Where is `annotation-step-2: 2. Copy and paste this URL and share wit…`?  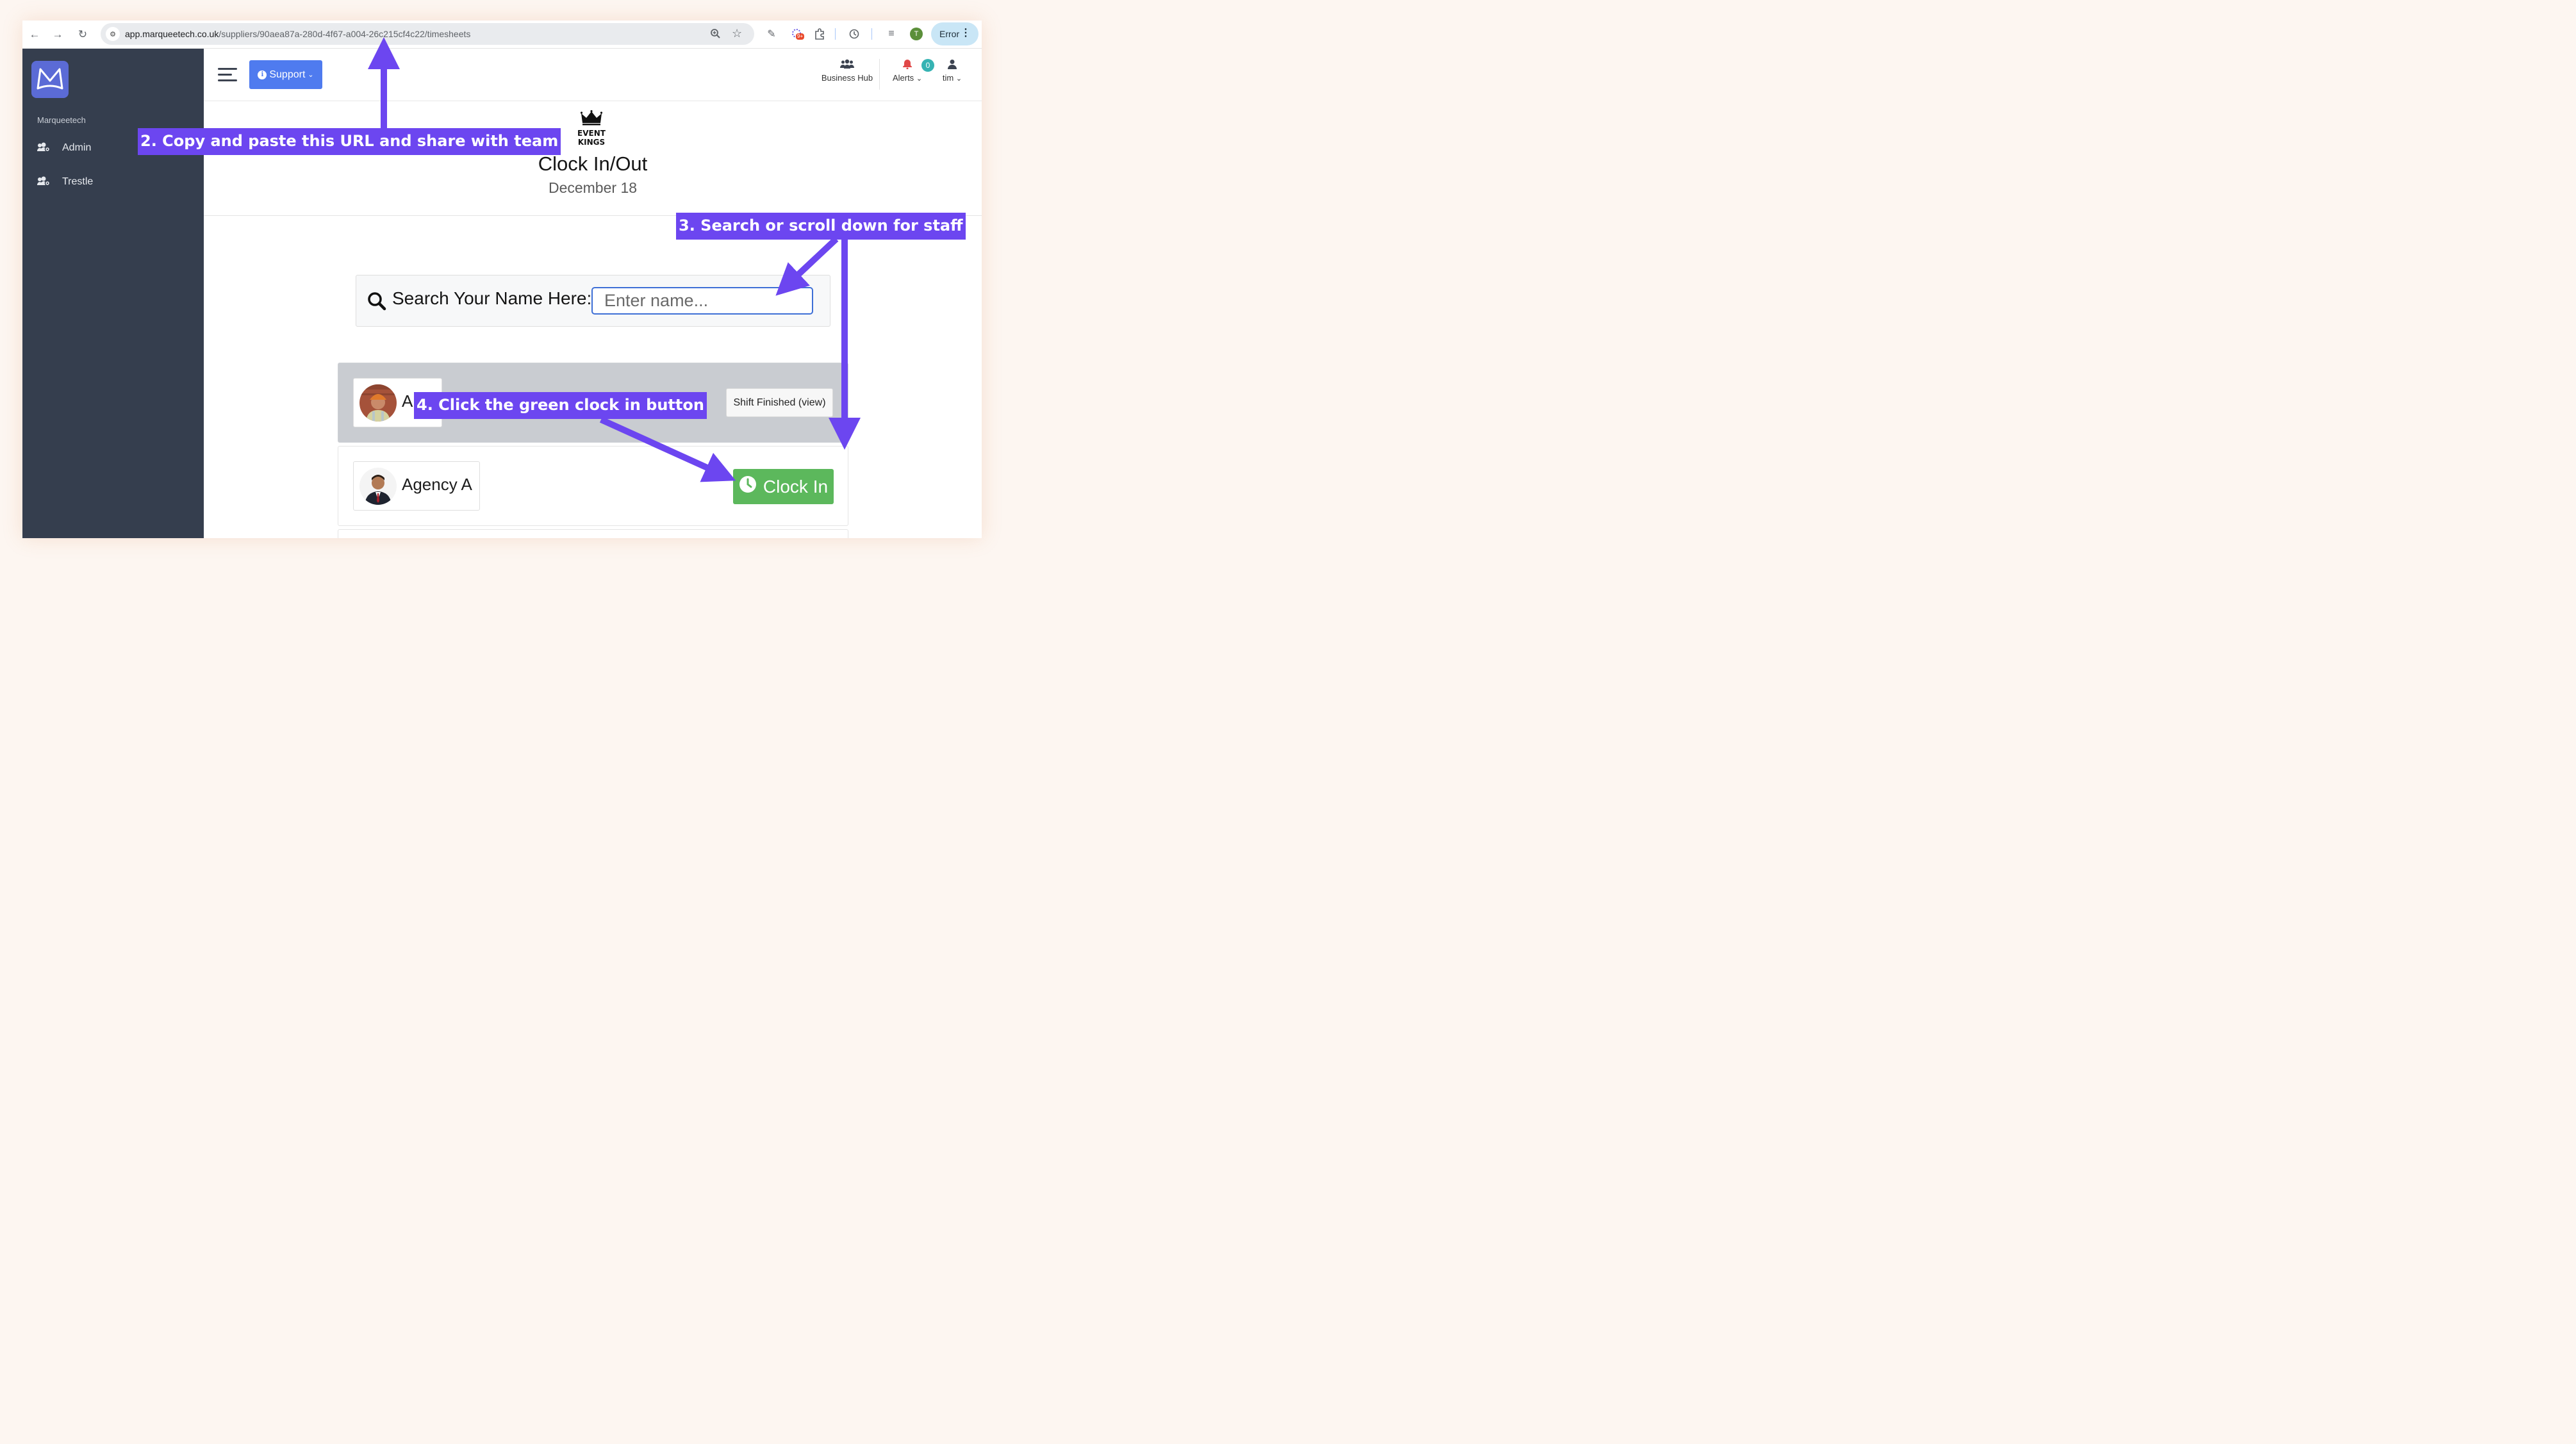 annotation-step-2: 2. Copy and paste this URL and share wit… is located at coordinates (349, 141).